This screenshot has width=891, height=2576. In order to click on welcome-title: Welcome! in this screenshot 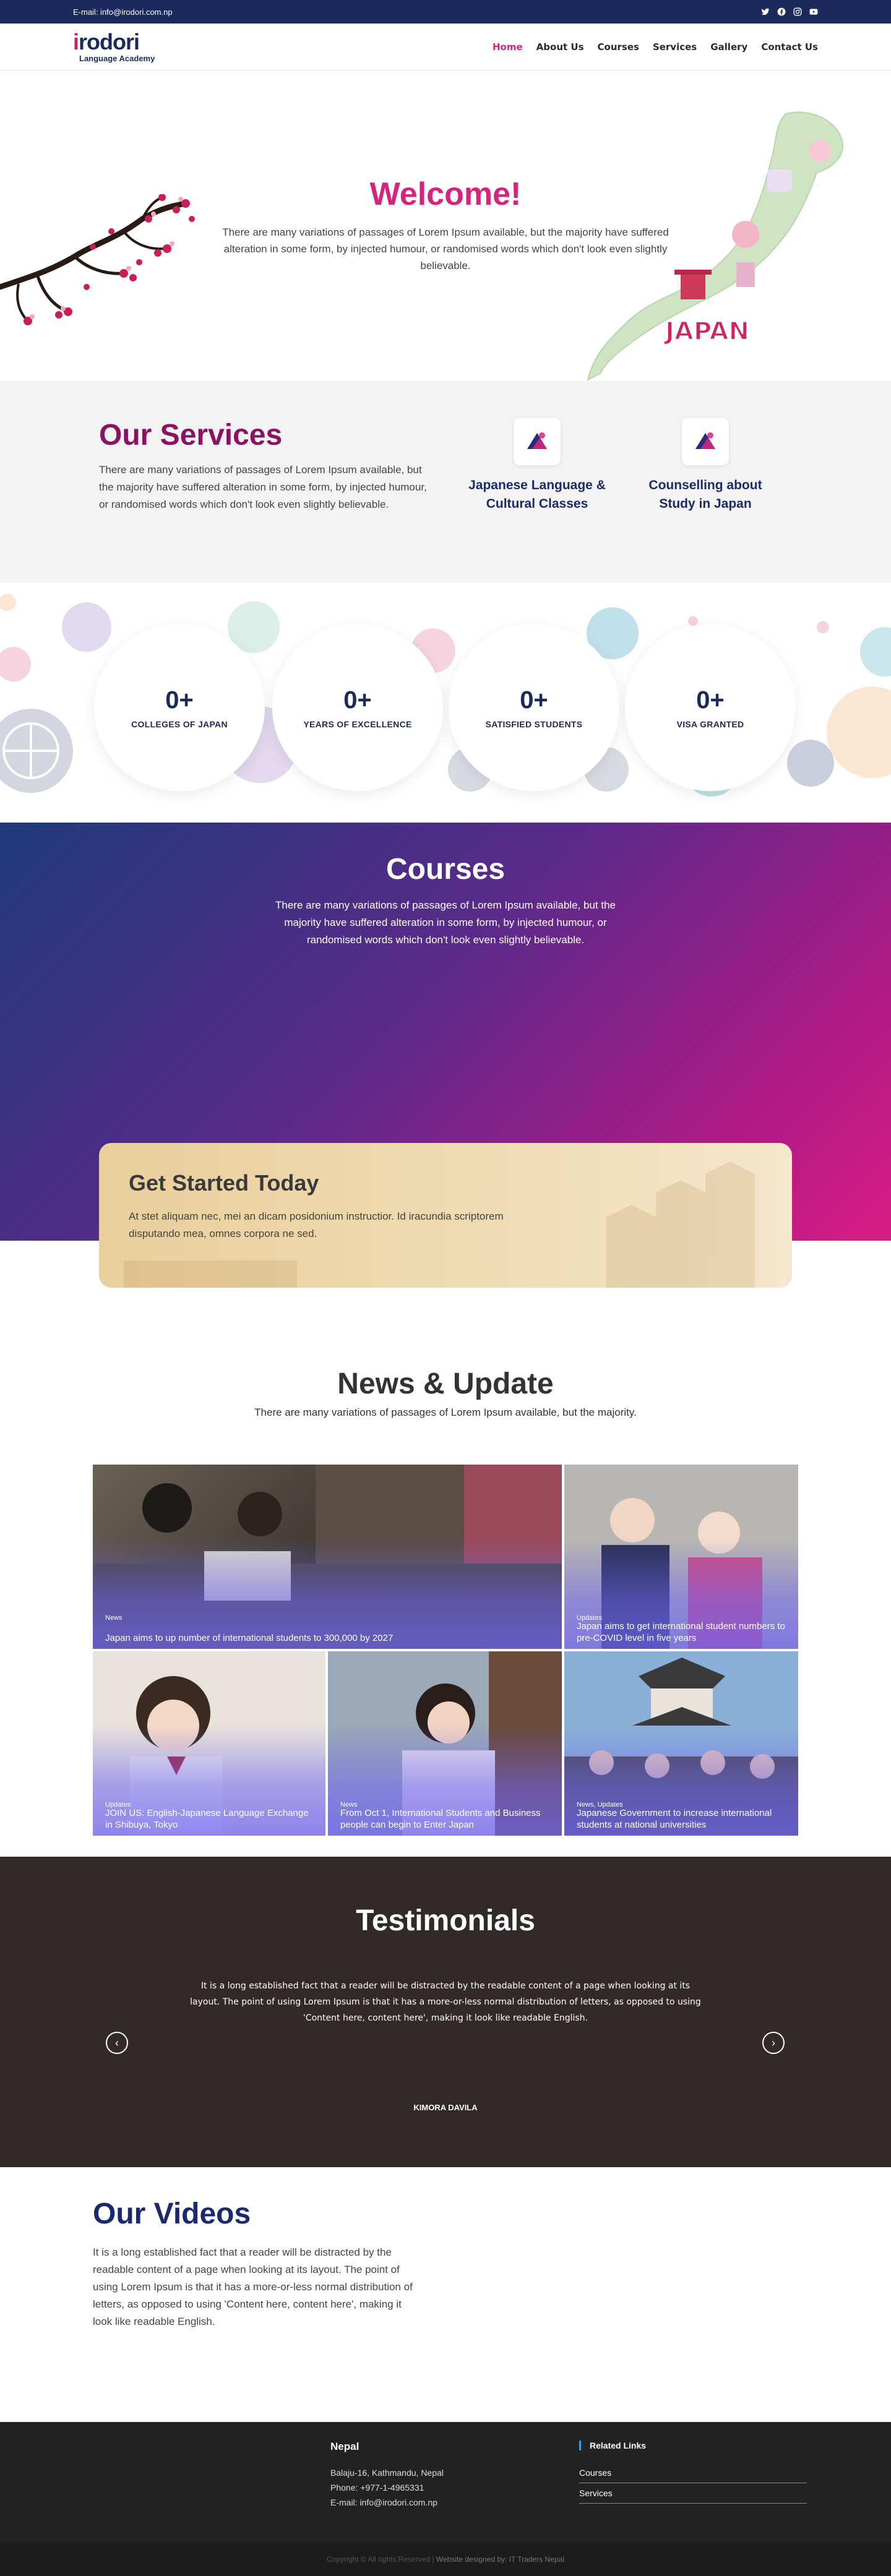, I will do `click(445, 194)`.